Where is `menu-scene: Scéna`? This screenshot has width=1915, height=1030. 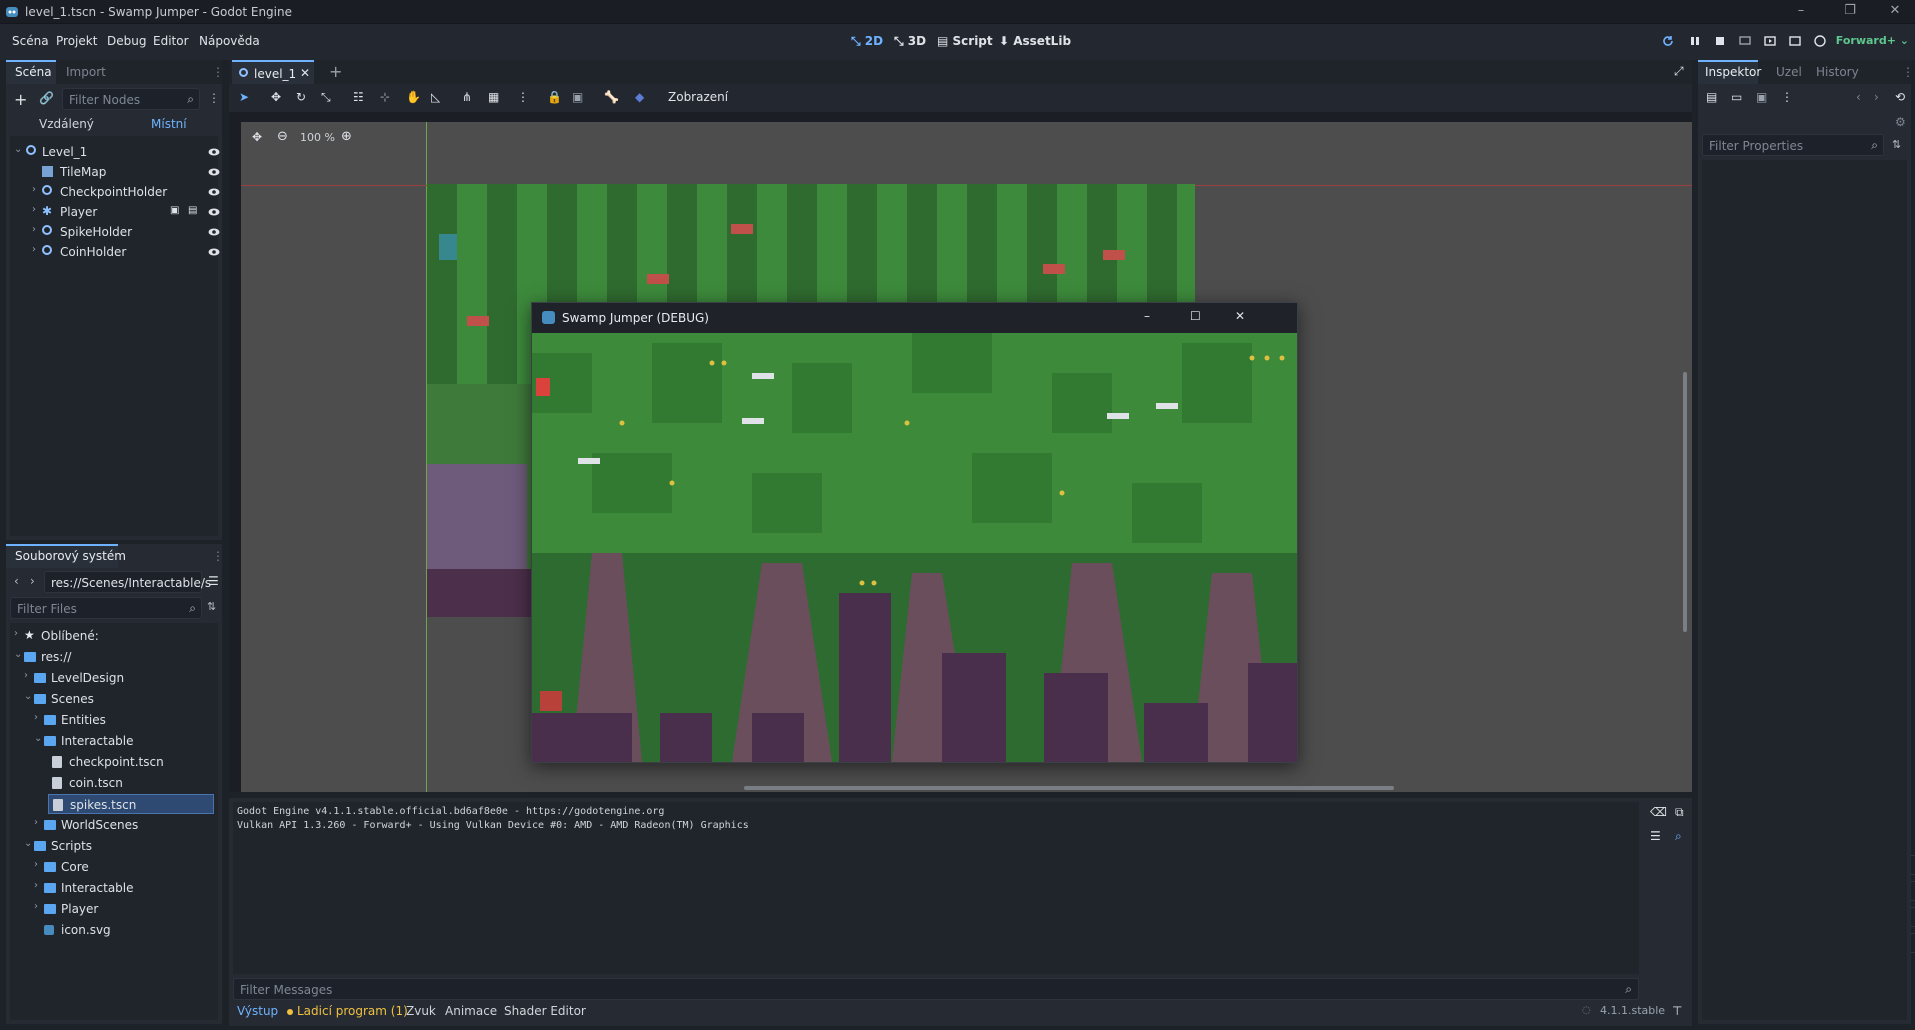 menu-scene: Scéna is located at coordinates (30, 41).